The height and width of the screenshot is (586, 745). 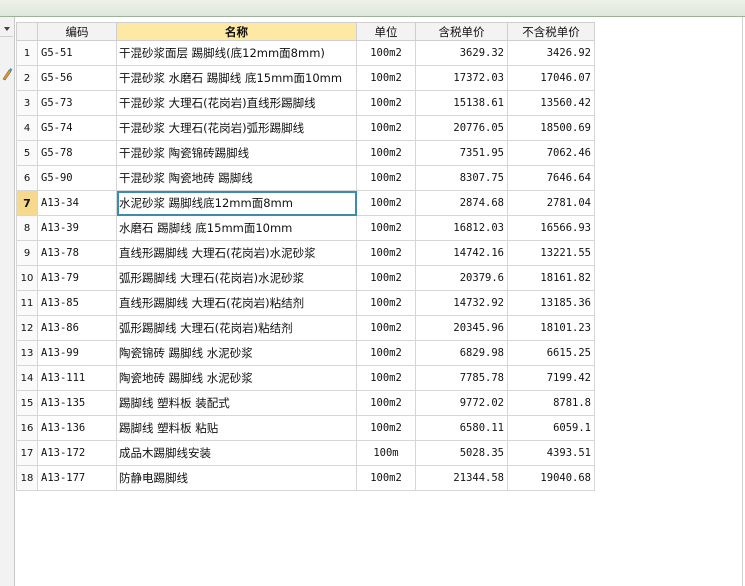 What do you see at coordinates (27, 278) in the screenshot?
I see `row-number: 10` at bounding box center [27, 278].